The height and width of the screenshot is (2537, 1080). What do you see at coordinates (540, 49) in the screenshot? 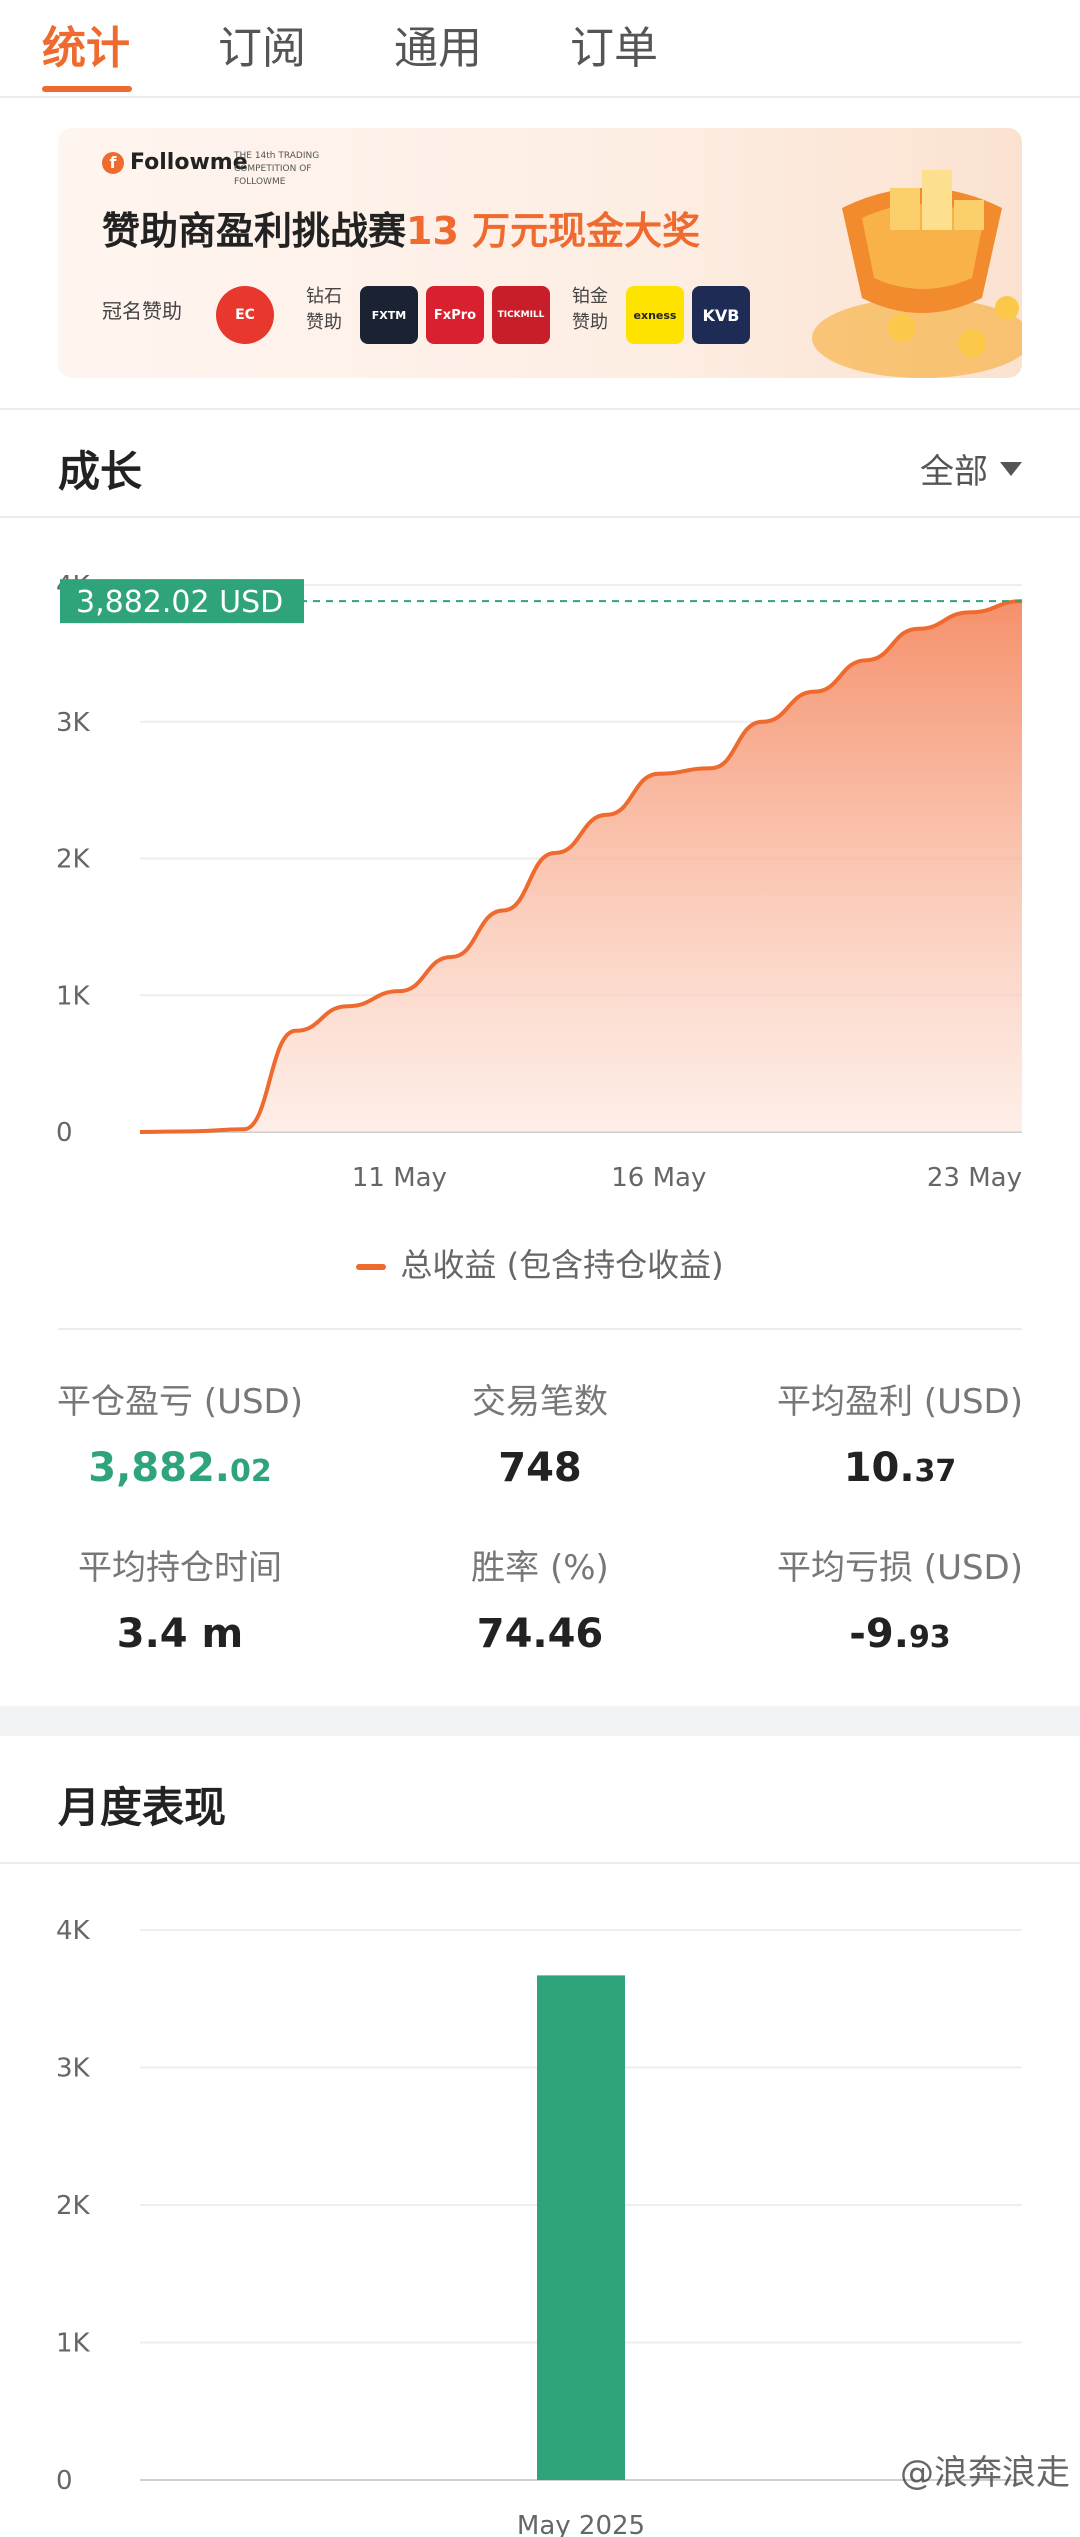
I see `top-tab-bar: 统计 订阅 通用 订单` at bounding box center [540, 49].